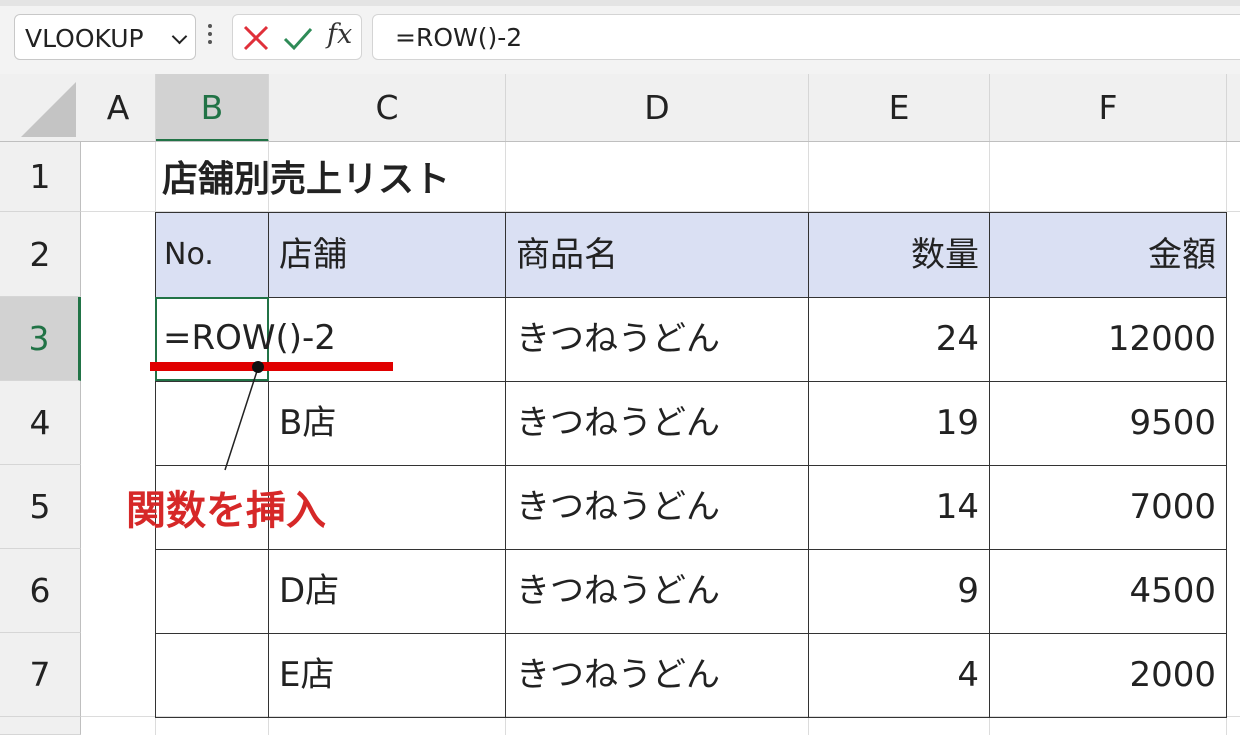 This screenshot has width=1240, height=735. What do you see at coordinates (899, 591) in the screenshot?
I see `table-cell-qty: 9` at bounding box center [899, 591].